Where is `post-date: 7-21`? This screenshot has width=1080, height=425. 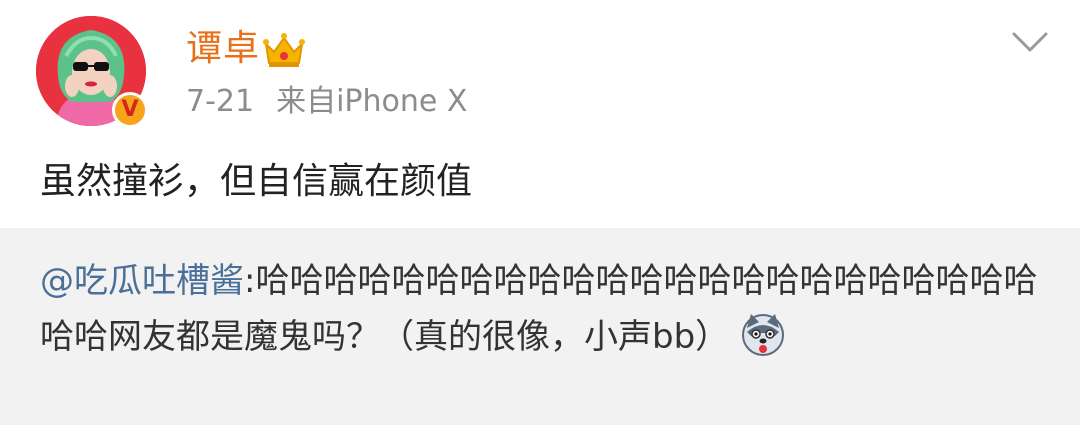 post-date: 7-21 is located at coordinates (220, 101).